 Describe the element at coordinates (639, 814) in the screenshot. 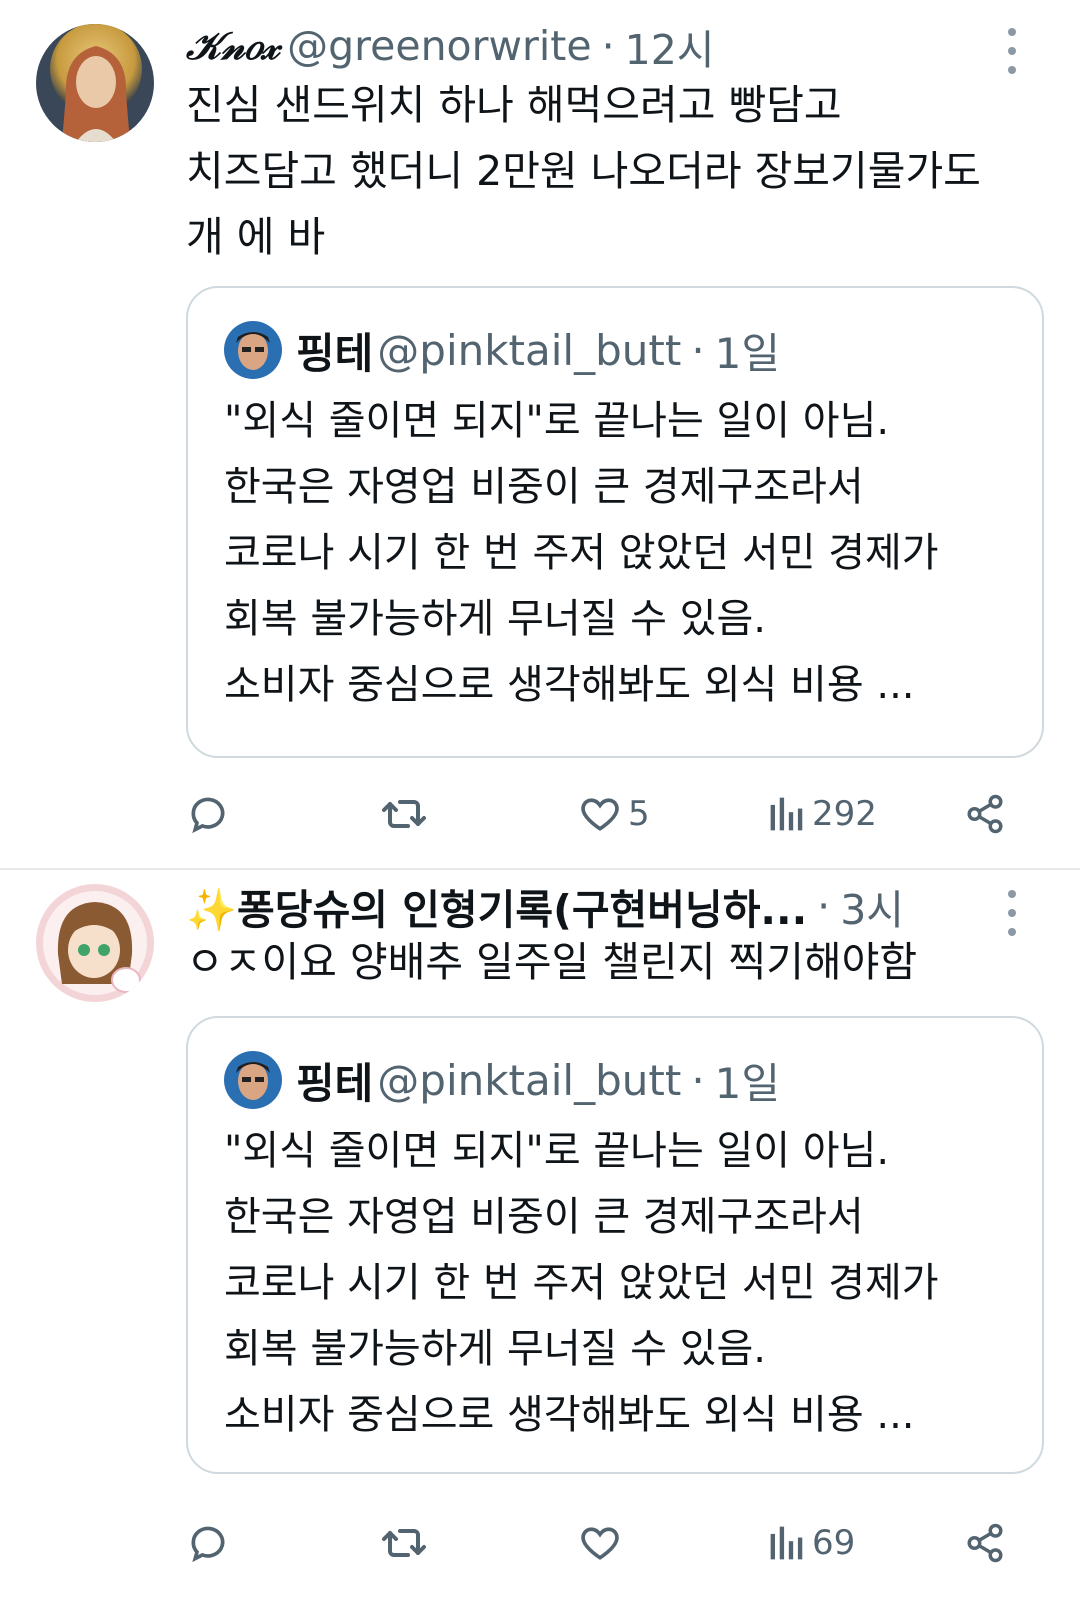

I see `like-count: 5` at that location.